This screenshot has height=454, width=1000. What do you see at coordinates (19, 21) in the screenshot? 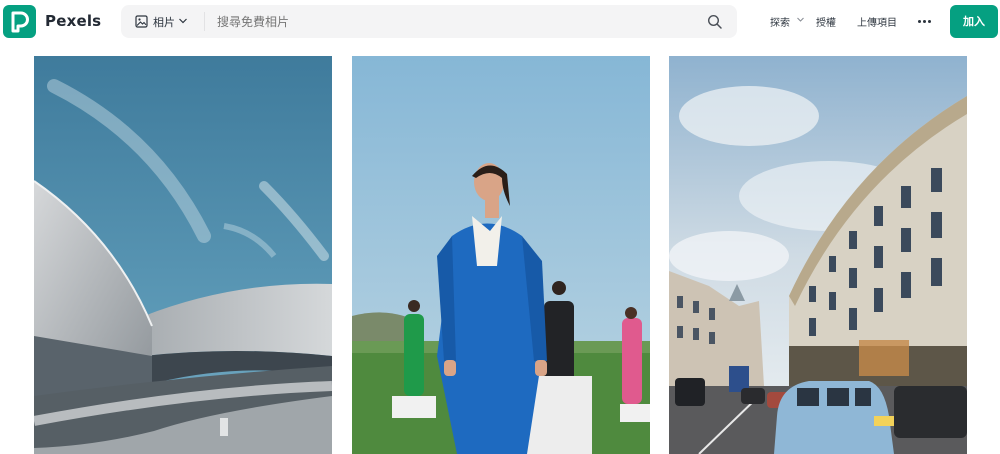
I see `pexels-logo-icon` at bounding box center [19, 21].